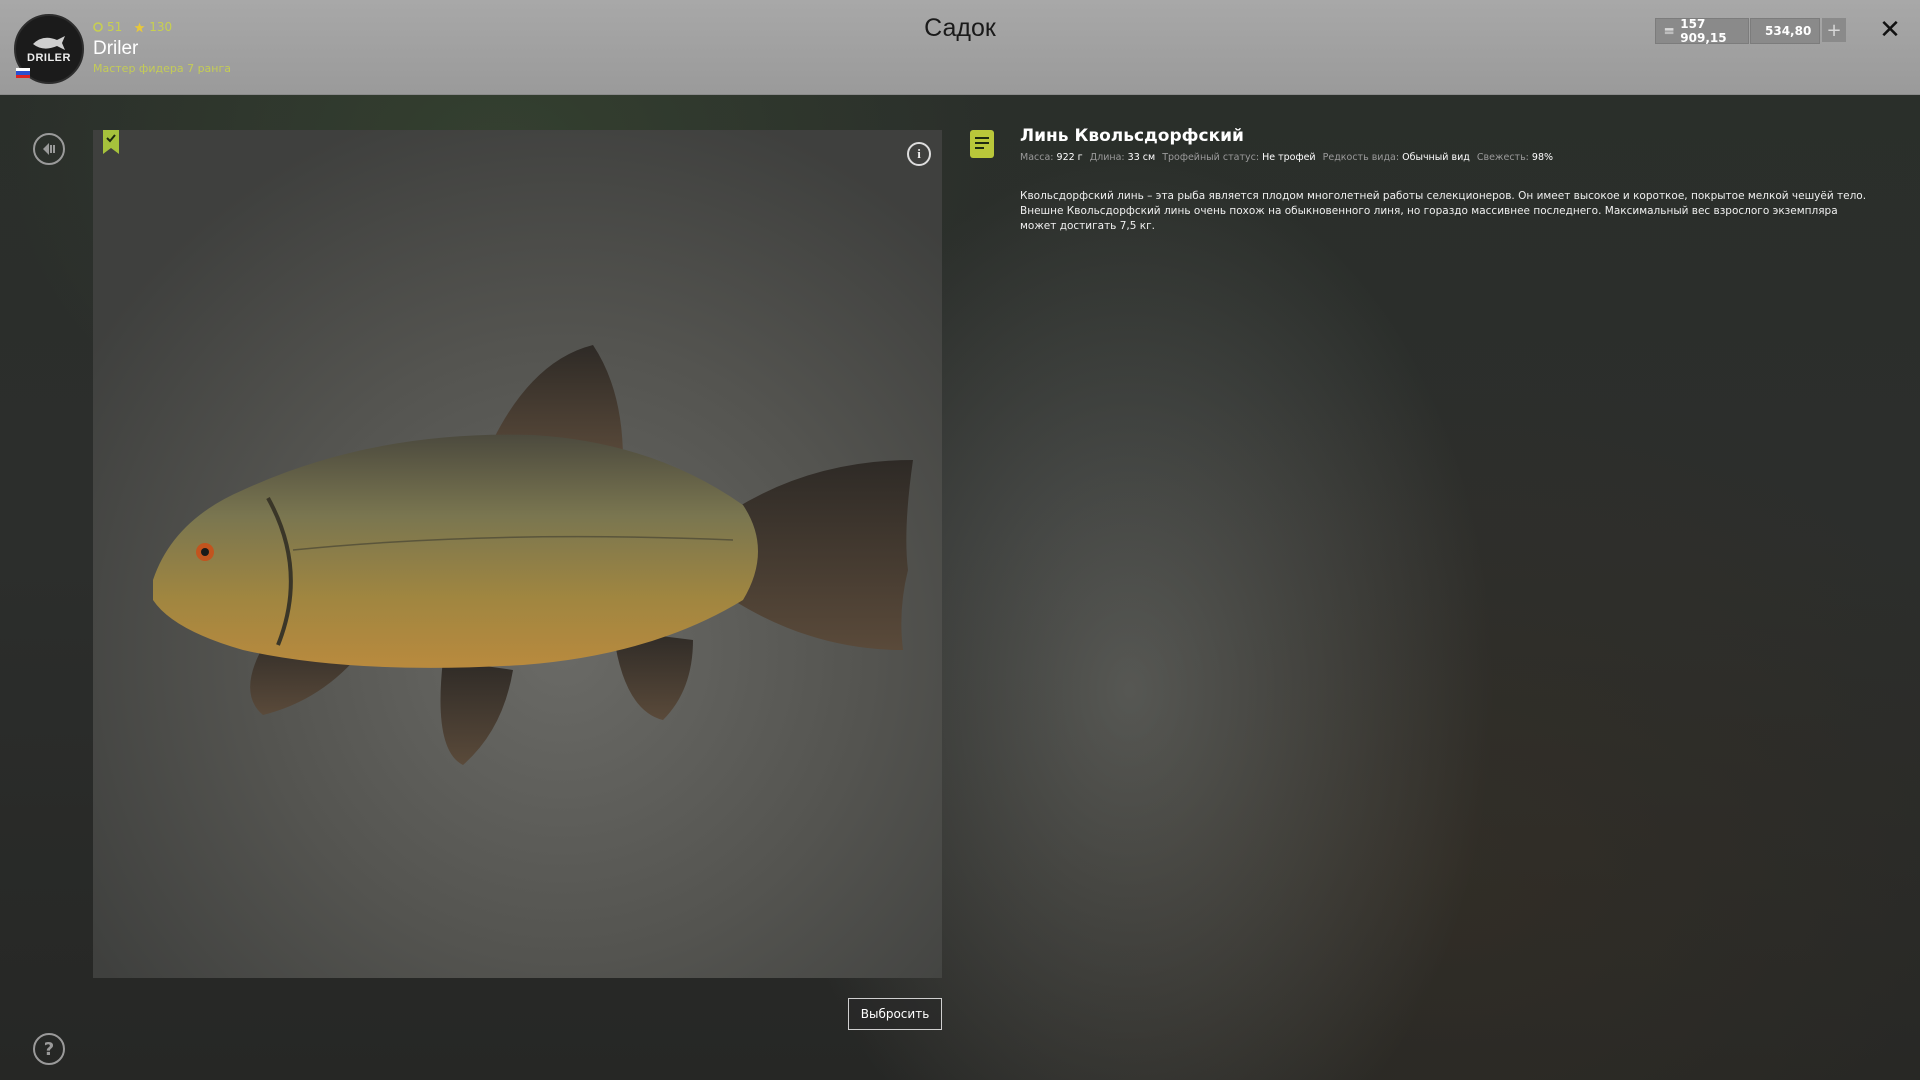  I want to click on freshness-value: 98%, so click(1542, 157).